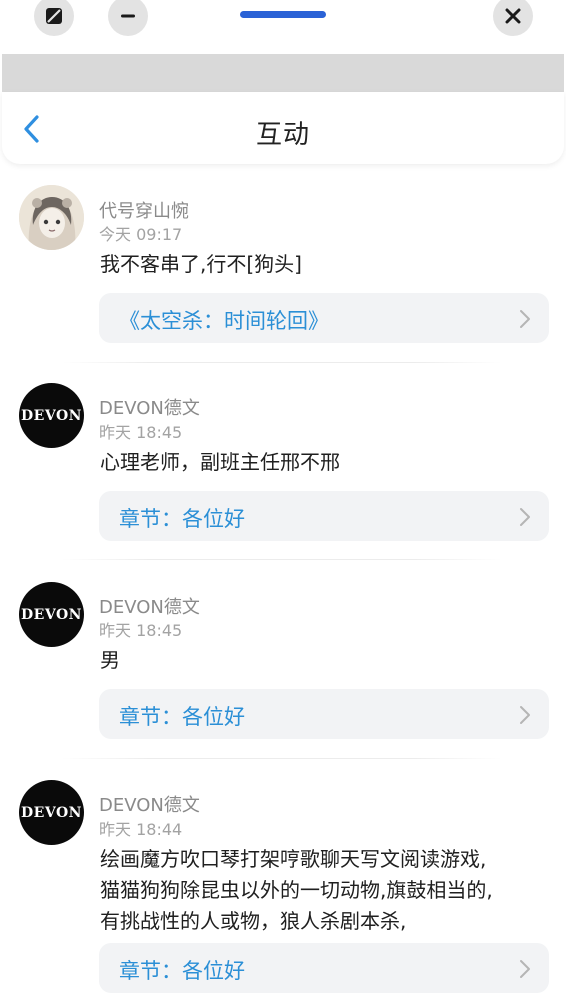  Describe the element at coordinates (224, 321) in the screenshot. I see `source-link-text: 《太空杀：时间轮回》` at that location.